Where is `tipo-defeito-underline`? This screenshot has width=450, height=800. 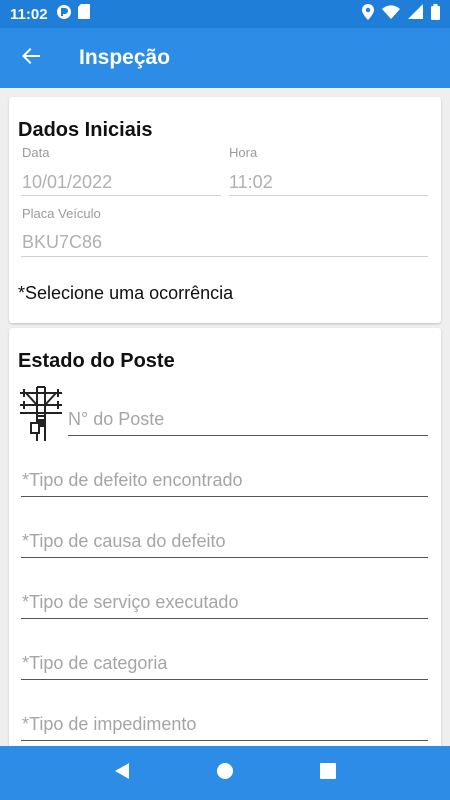 tipo-defeito-underline is located at coordinates (224, 496).